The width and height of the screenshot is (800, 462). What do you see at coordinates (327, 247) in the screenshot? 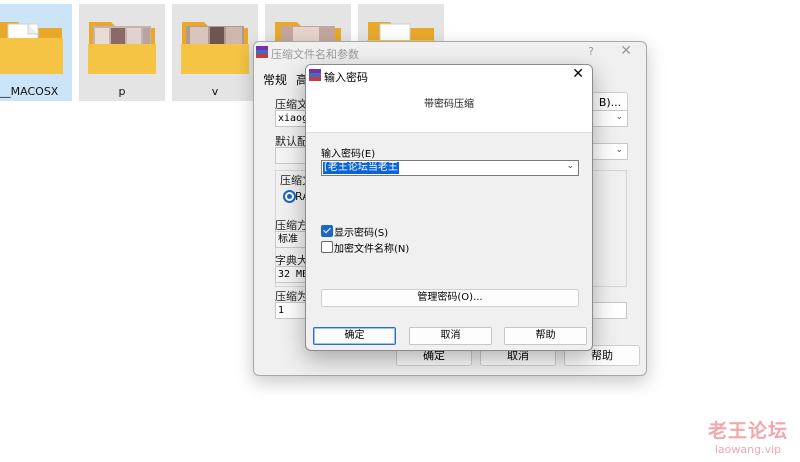
I see `encrypt-filenames-checkbox` at bounding box center [327, 247].